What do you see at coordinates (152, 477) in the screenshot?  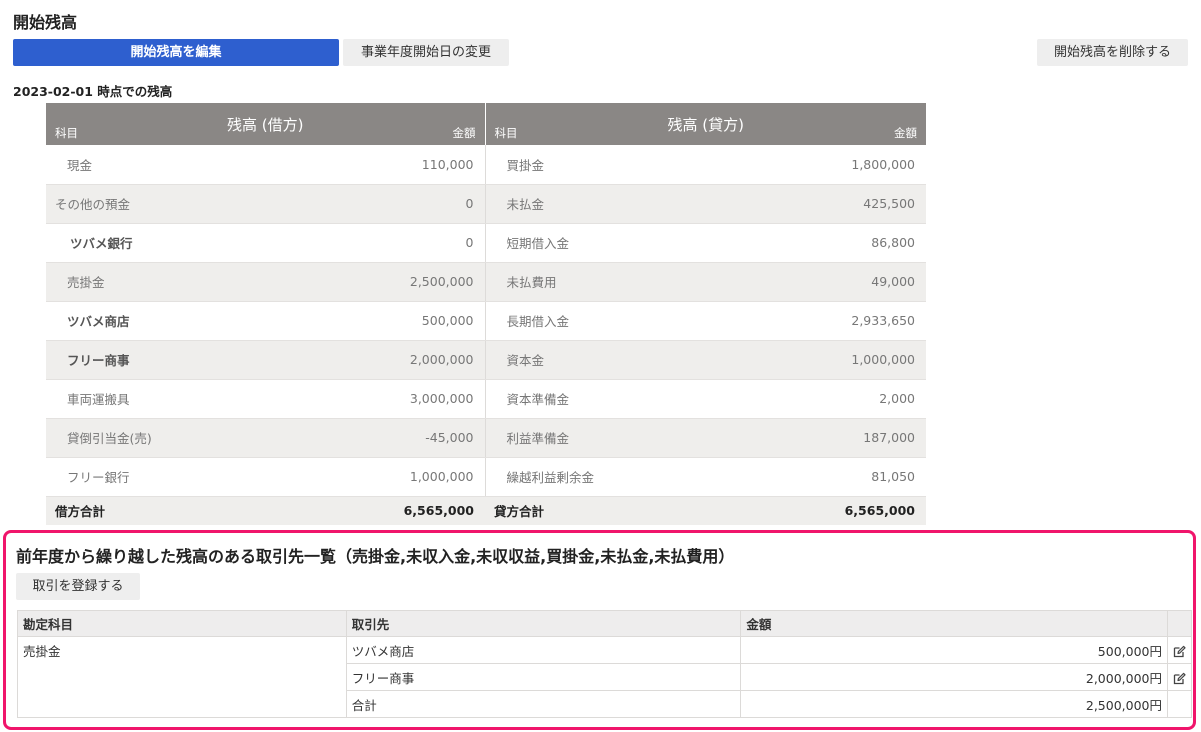 I see `debit-account: フリー銀行` at bounding box center [152, 477].